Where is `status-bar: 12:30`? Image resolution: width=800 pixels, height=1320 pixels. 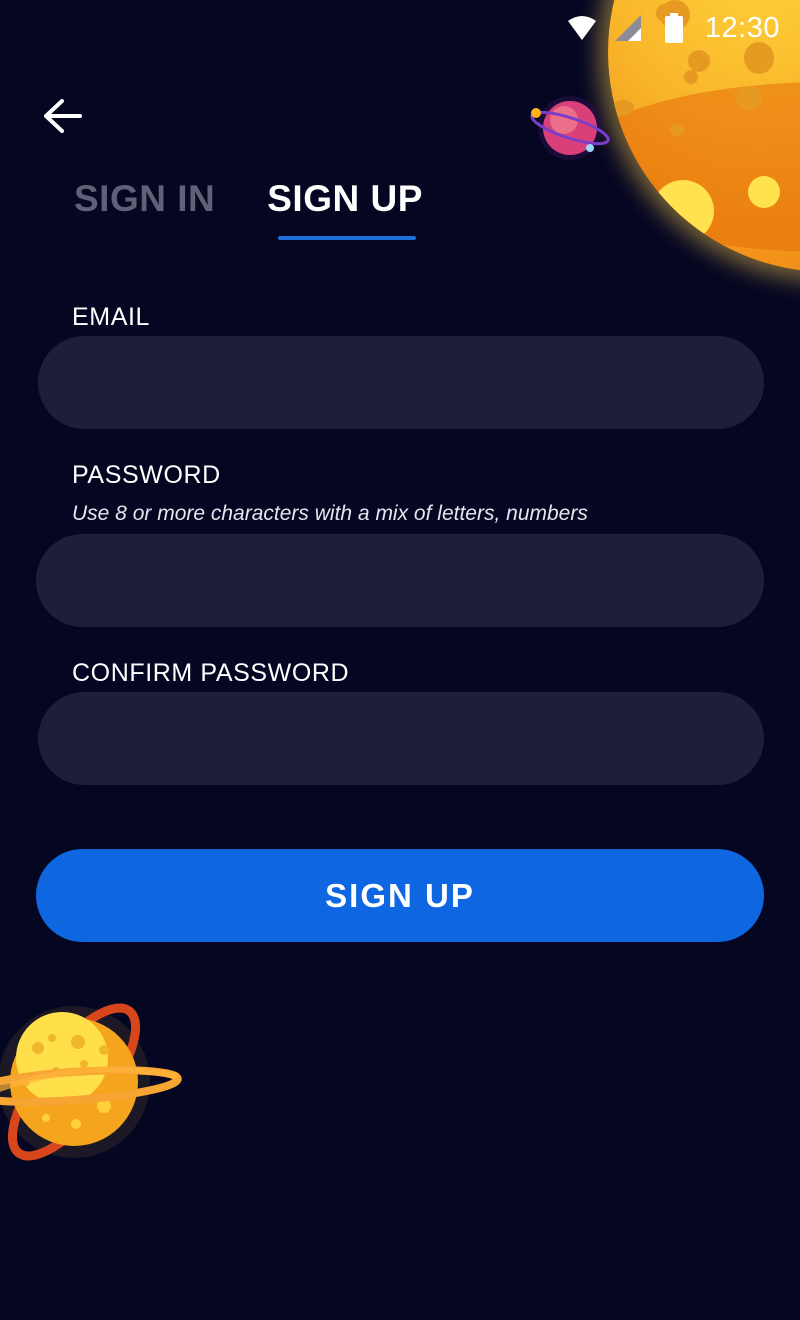
status-bar: 12:30 is located at coordinates (683, 28).